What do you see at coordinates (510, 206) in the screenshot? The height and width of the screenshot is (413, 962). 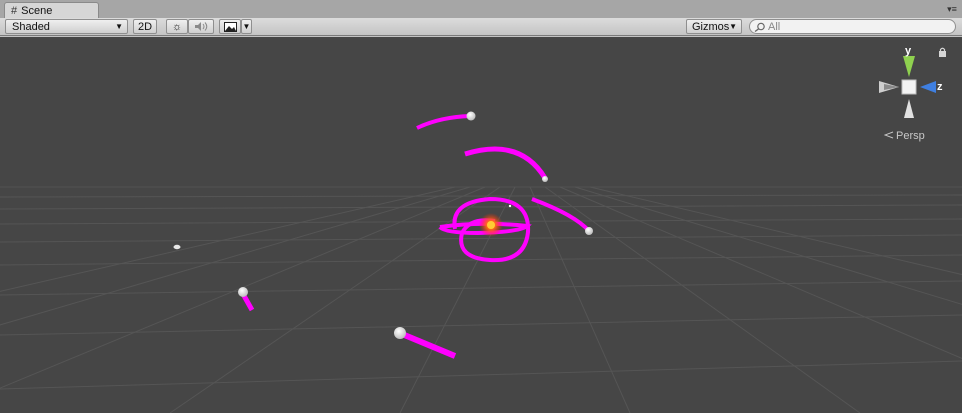 I see `moon-small` at bounding box center [510, 206].